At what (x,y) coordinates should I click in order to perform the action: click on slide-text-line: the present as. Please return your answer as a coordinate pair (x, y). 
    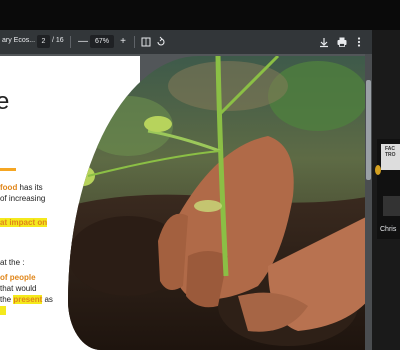
    Looking at the image, I should click on (26, 299).